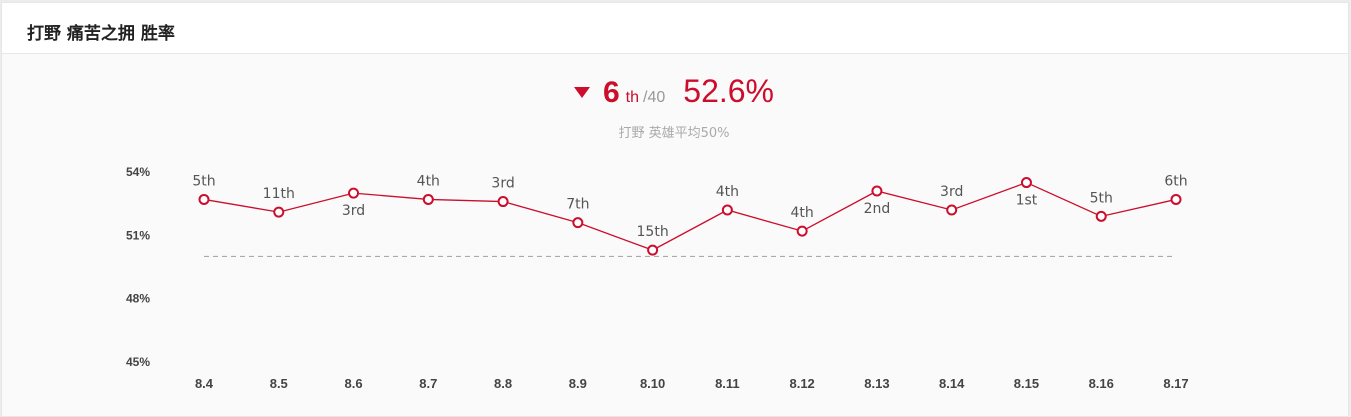  I want to click on x-tick-label: 8.5, so click(279, 383).